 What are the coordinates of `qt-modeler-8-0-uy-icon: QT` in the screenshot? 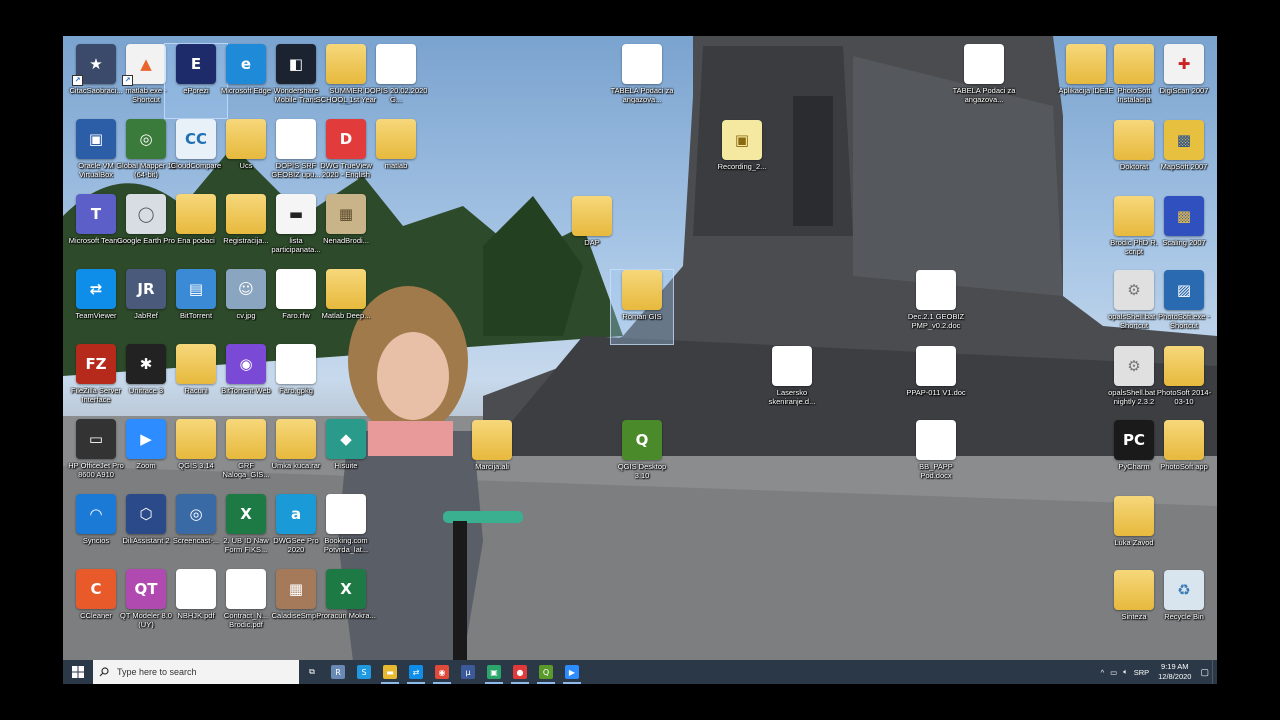 It's located at (146, 589).